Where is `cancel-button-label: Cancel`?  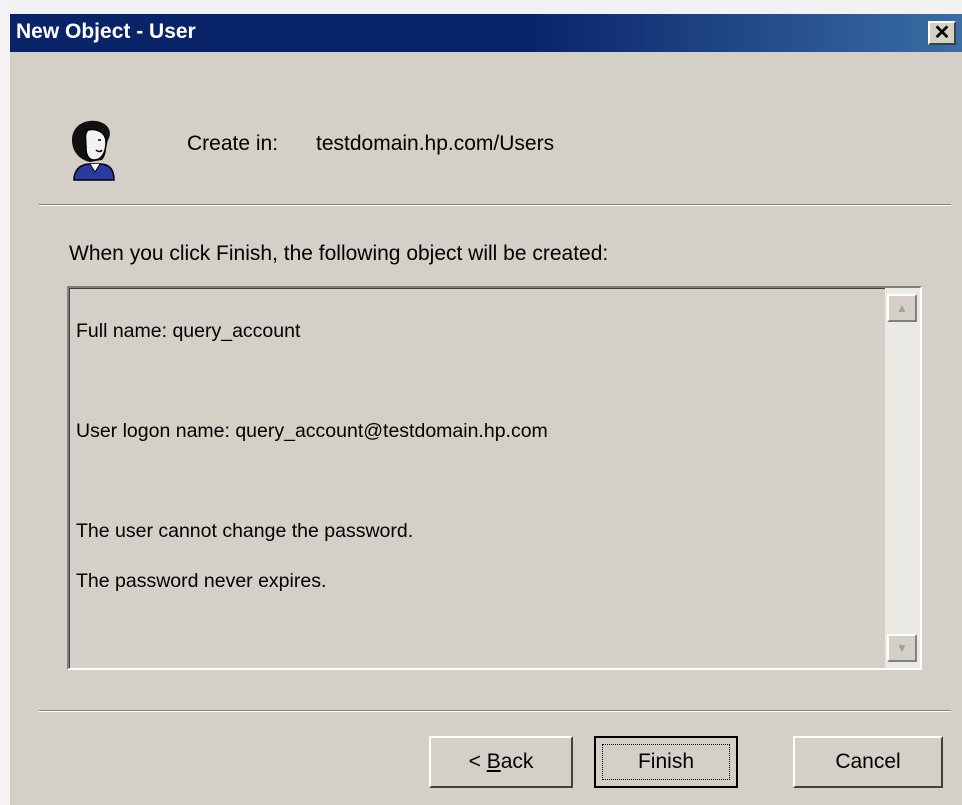 cancel-button-label: Cancel is located at coordinates (868, 761).